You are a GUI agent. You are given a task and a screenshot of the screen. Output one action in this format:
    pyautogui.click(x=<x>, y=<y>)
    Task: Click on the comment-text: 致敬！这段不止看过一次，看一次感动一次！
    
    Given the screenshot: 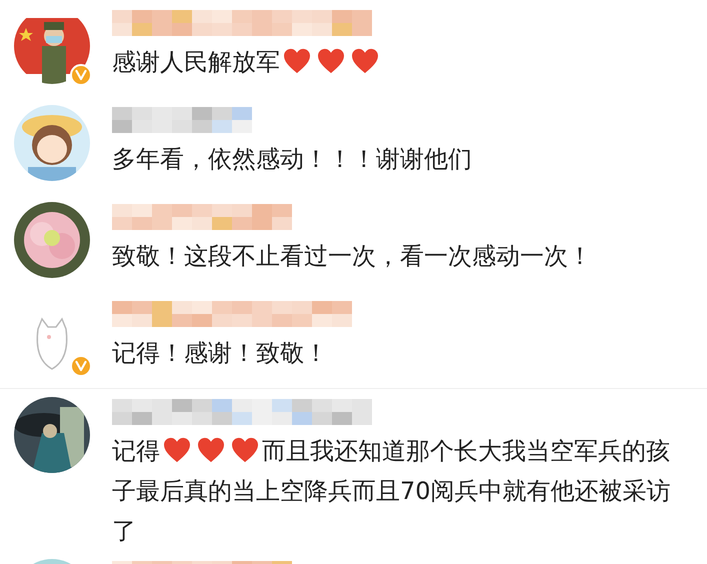 What is the action you would take?
    pyautogui.click(x=352, y=256)
    